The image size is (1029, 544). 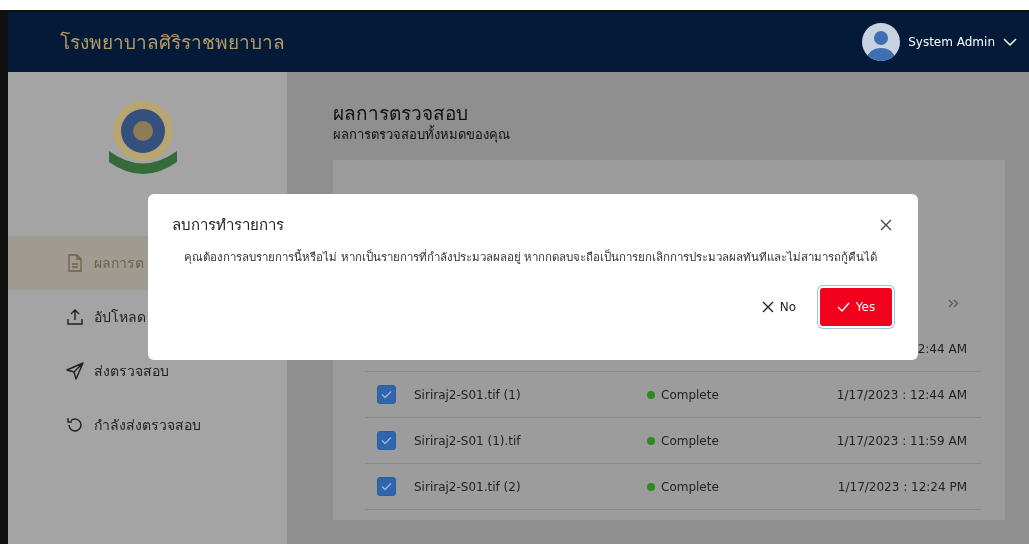 What do you see at coordinates (467, 441) in the screenshot?
I see `file-name: Siriraj2-S01 (1).tif` at bounding box center [467, 441].